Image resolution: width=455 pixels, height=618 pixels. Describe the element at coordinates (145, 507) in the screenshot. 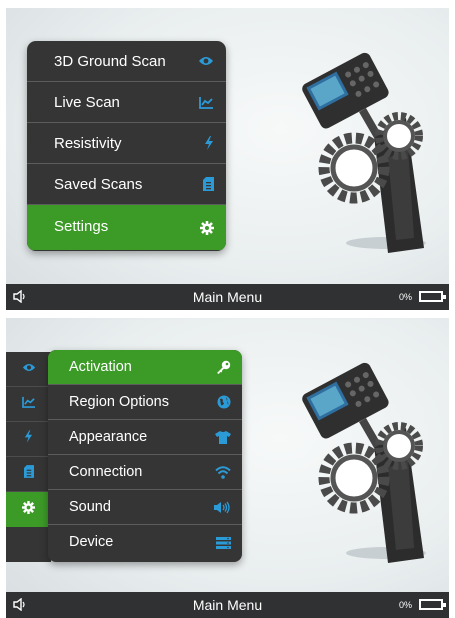

I see `menu-item-sound: Sound` at that location.